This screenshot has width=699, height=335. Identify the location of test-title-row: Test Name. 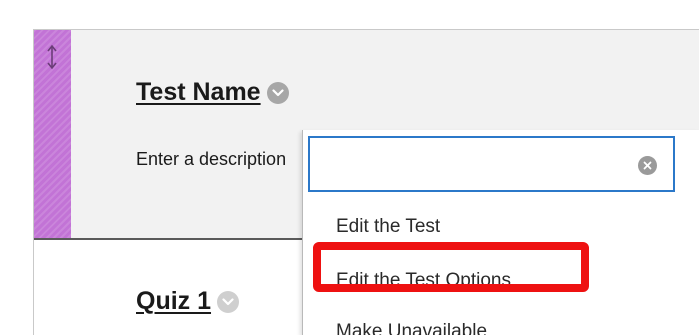
(212, 92).